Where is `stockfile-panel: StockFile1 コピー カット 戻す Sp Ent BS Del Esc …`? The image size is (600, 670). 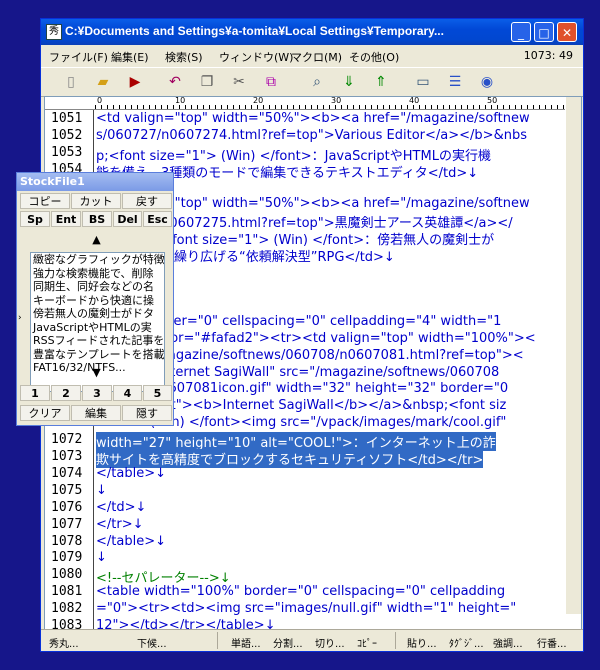 stockfile-panel: StockFile1 コピー カット 戻す Sp Ent BS Del Esc … is located at coordinates (95, 299).